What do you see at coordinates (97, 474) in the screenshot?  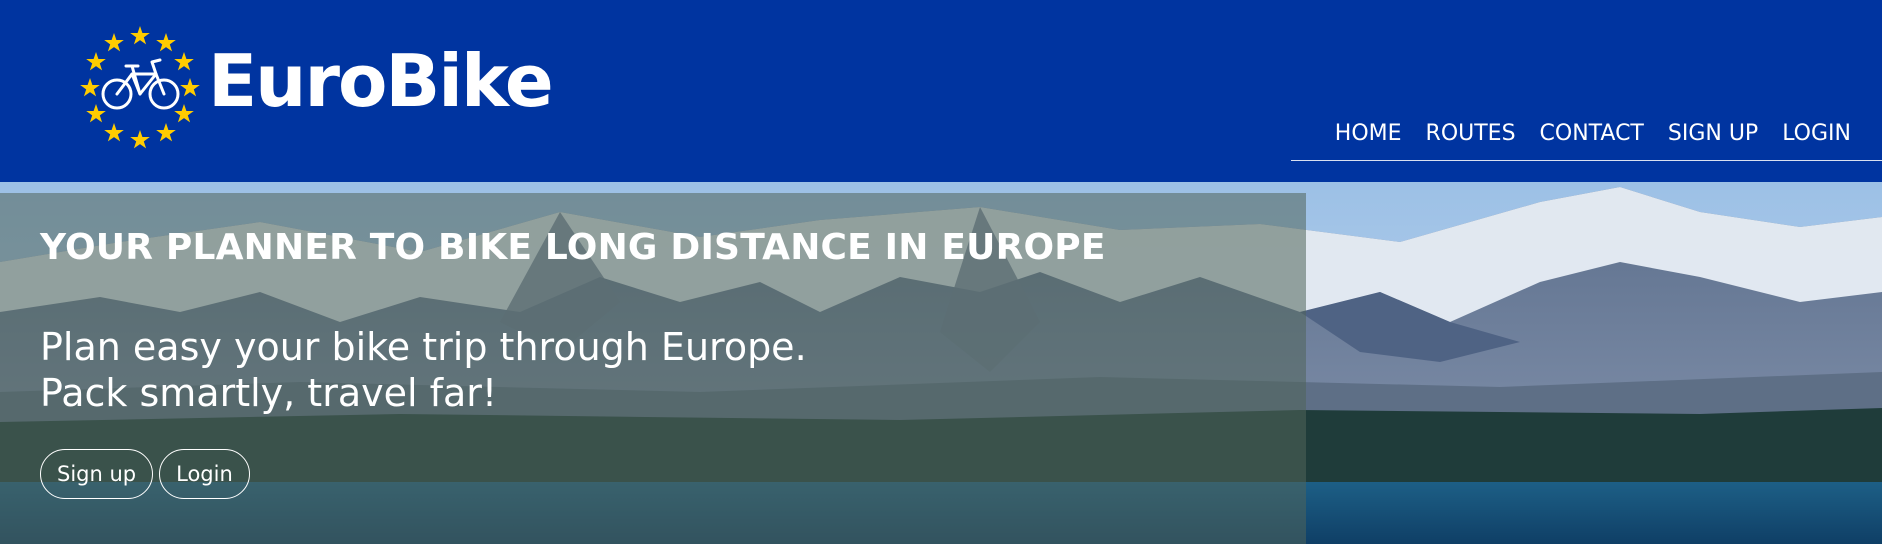 I see `sign-up-button: Sign up` at bounding box center [97, 474].